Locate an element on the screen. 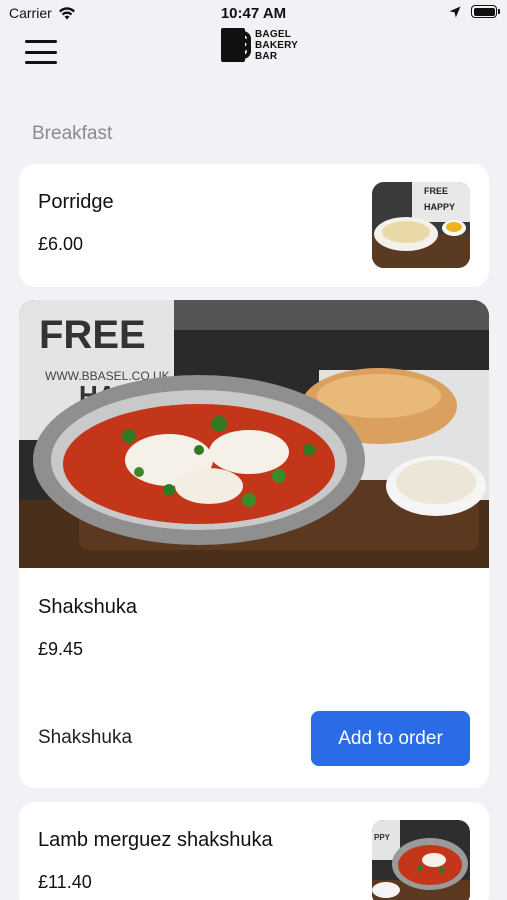 This screenshot has width=507, height=900. menu-item-card: Lamb merguez shakshuka £11.40 PPY is located at coordinates (254, 851).